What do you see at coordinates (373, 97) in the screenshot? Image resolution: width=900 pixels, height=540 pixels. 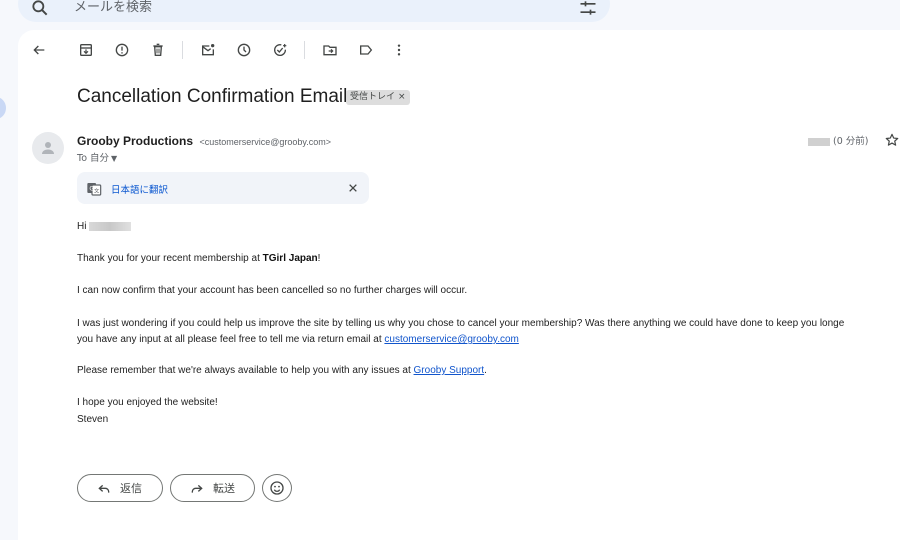 I see `inbox-label-text: 受信トレイ` at bounding box center [373, 97].